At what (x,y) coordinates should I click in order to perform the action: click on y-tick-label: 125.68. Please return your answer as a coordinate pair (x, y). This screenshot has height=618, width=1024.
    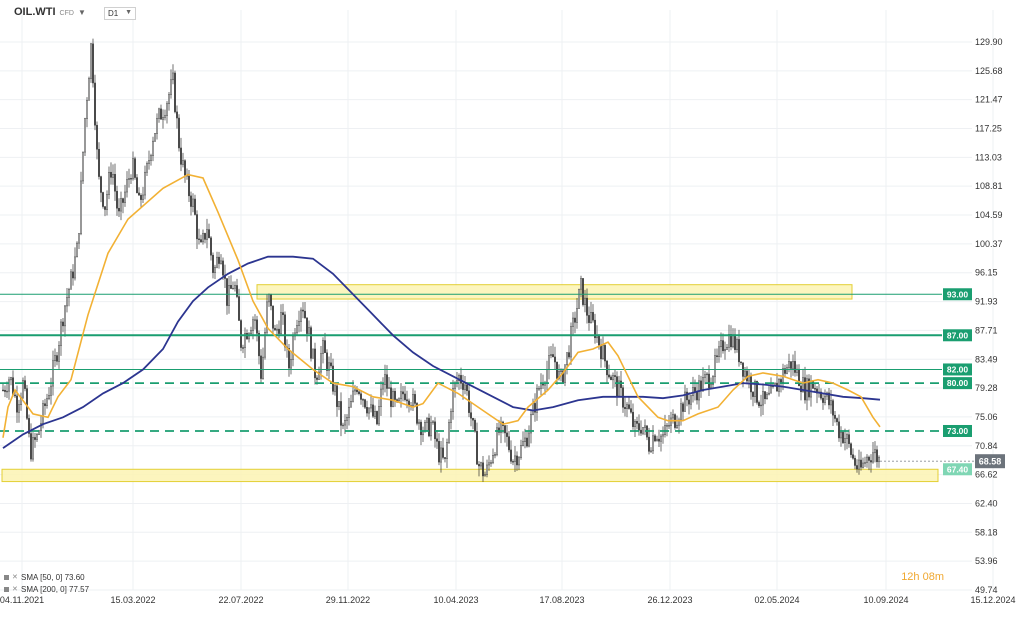
    Looking at the image, I should click on (989, 71).